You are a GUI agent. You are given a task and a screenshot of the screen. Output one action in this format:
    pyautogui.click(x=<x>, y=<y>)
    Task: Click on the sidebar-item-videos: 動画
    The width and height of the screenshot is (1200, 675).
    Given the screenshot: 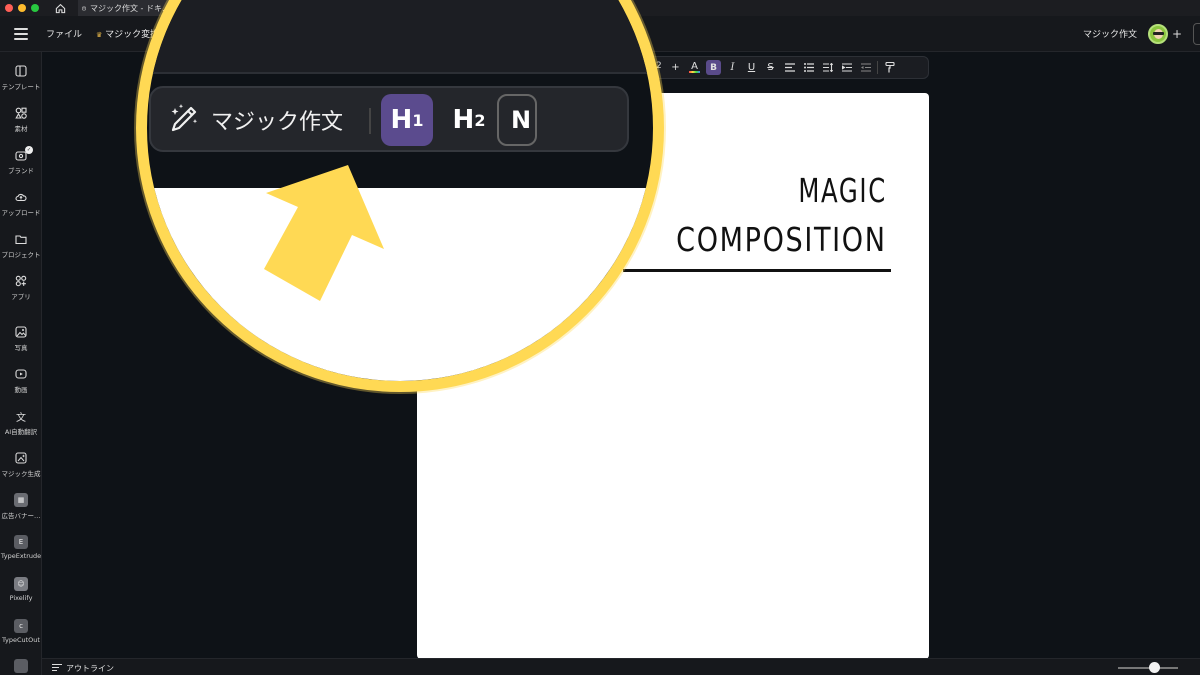 What is the action you would take?
    pyautogui.click(x=21, y=380)
    